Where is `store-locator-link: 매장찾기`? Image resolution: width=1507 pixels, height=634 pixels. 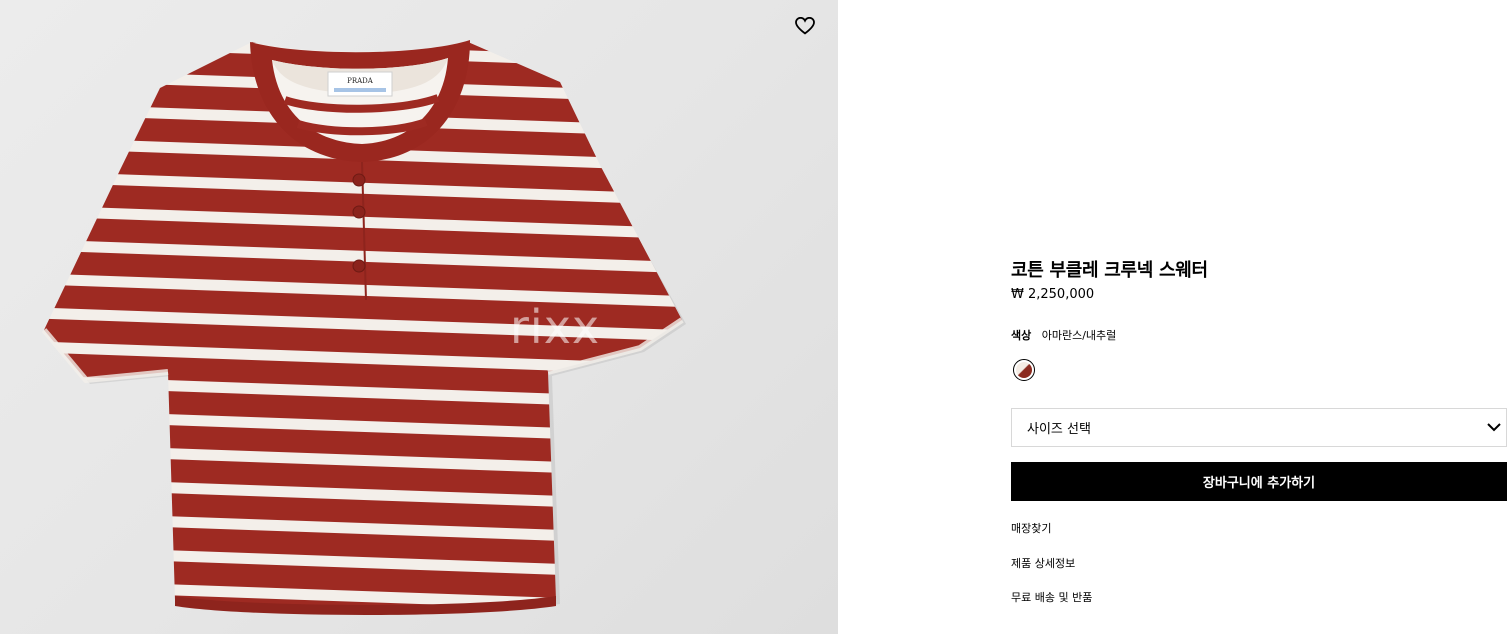
store-locator-link: 매장찾기 is located at coordinates (1031, 528).